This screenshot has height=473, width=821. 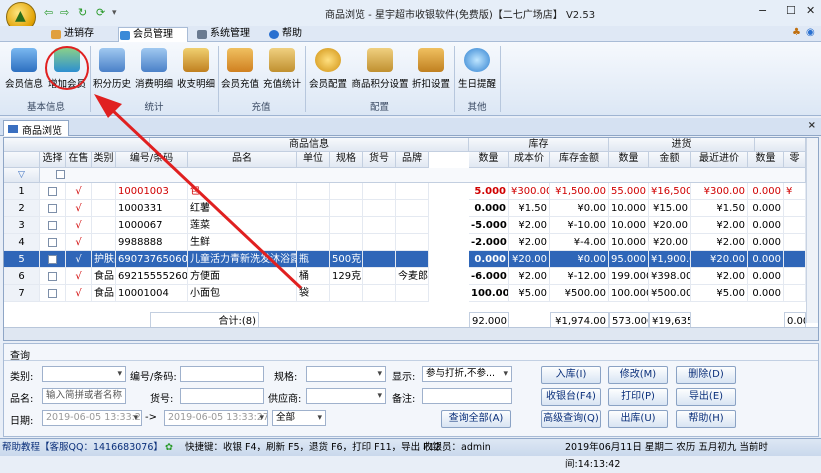 What do you see at coordinates (812, 125) in the screenshot?
I see `close-tab-button: ×` at bounding box center [812, 125].